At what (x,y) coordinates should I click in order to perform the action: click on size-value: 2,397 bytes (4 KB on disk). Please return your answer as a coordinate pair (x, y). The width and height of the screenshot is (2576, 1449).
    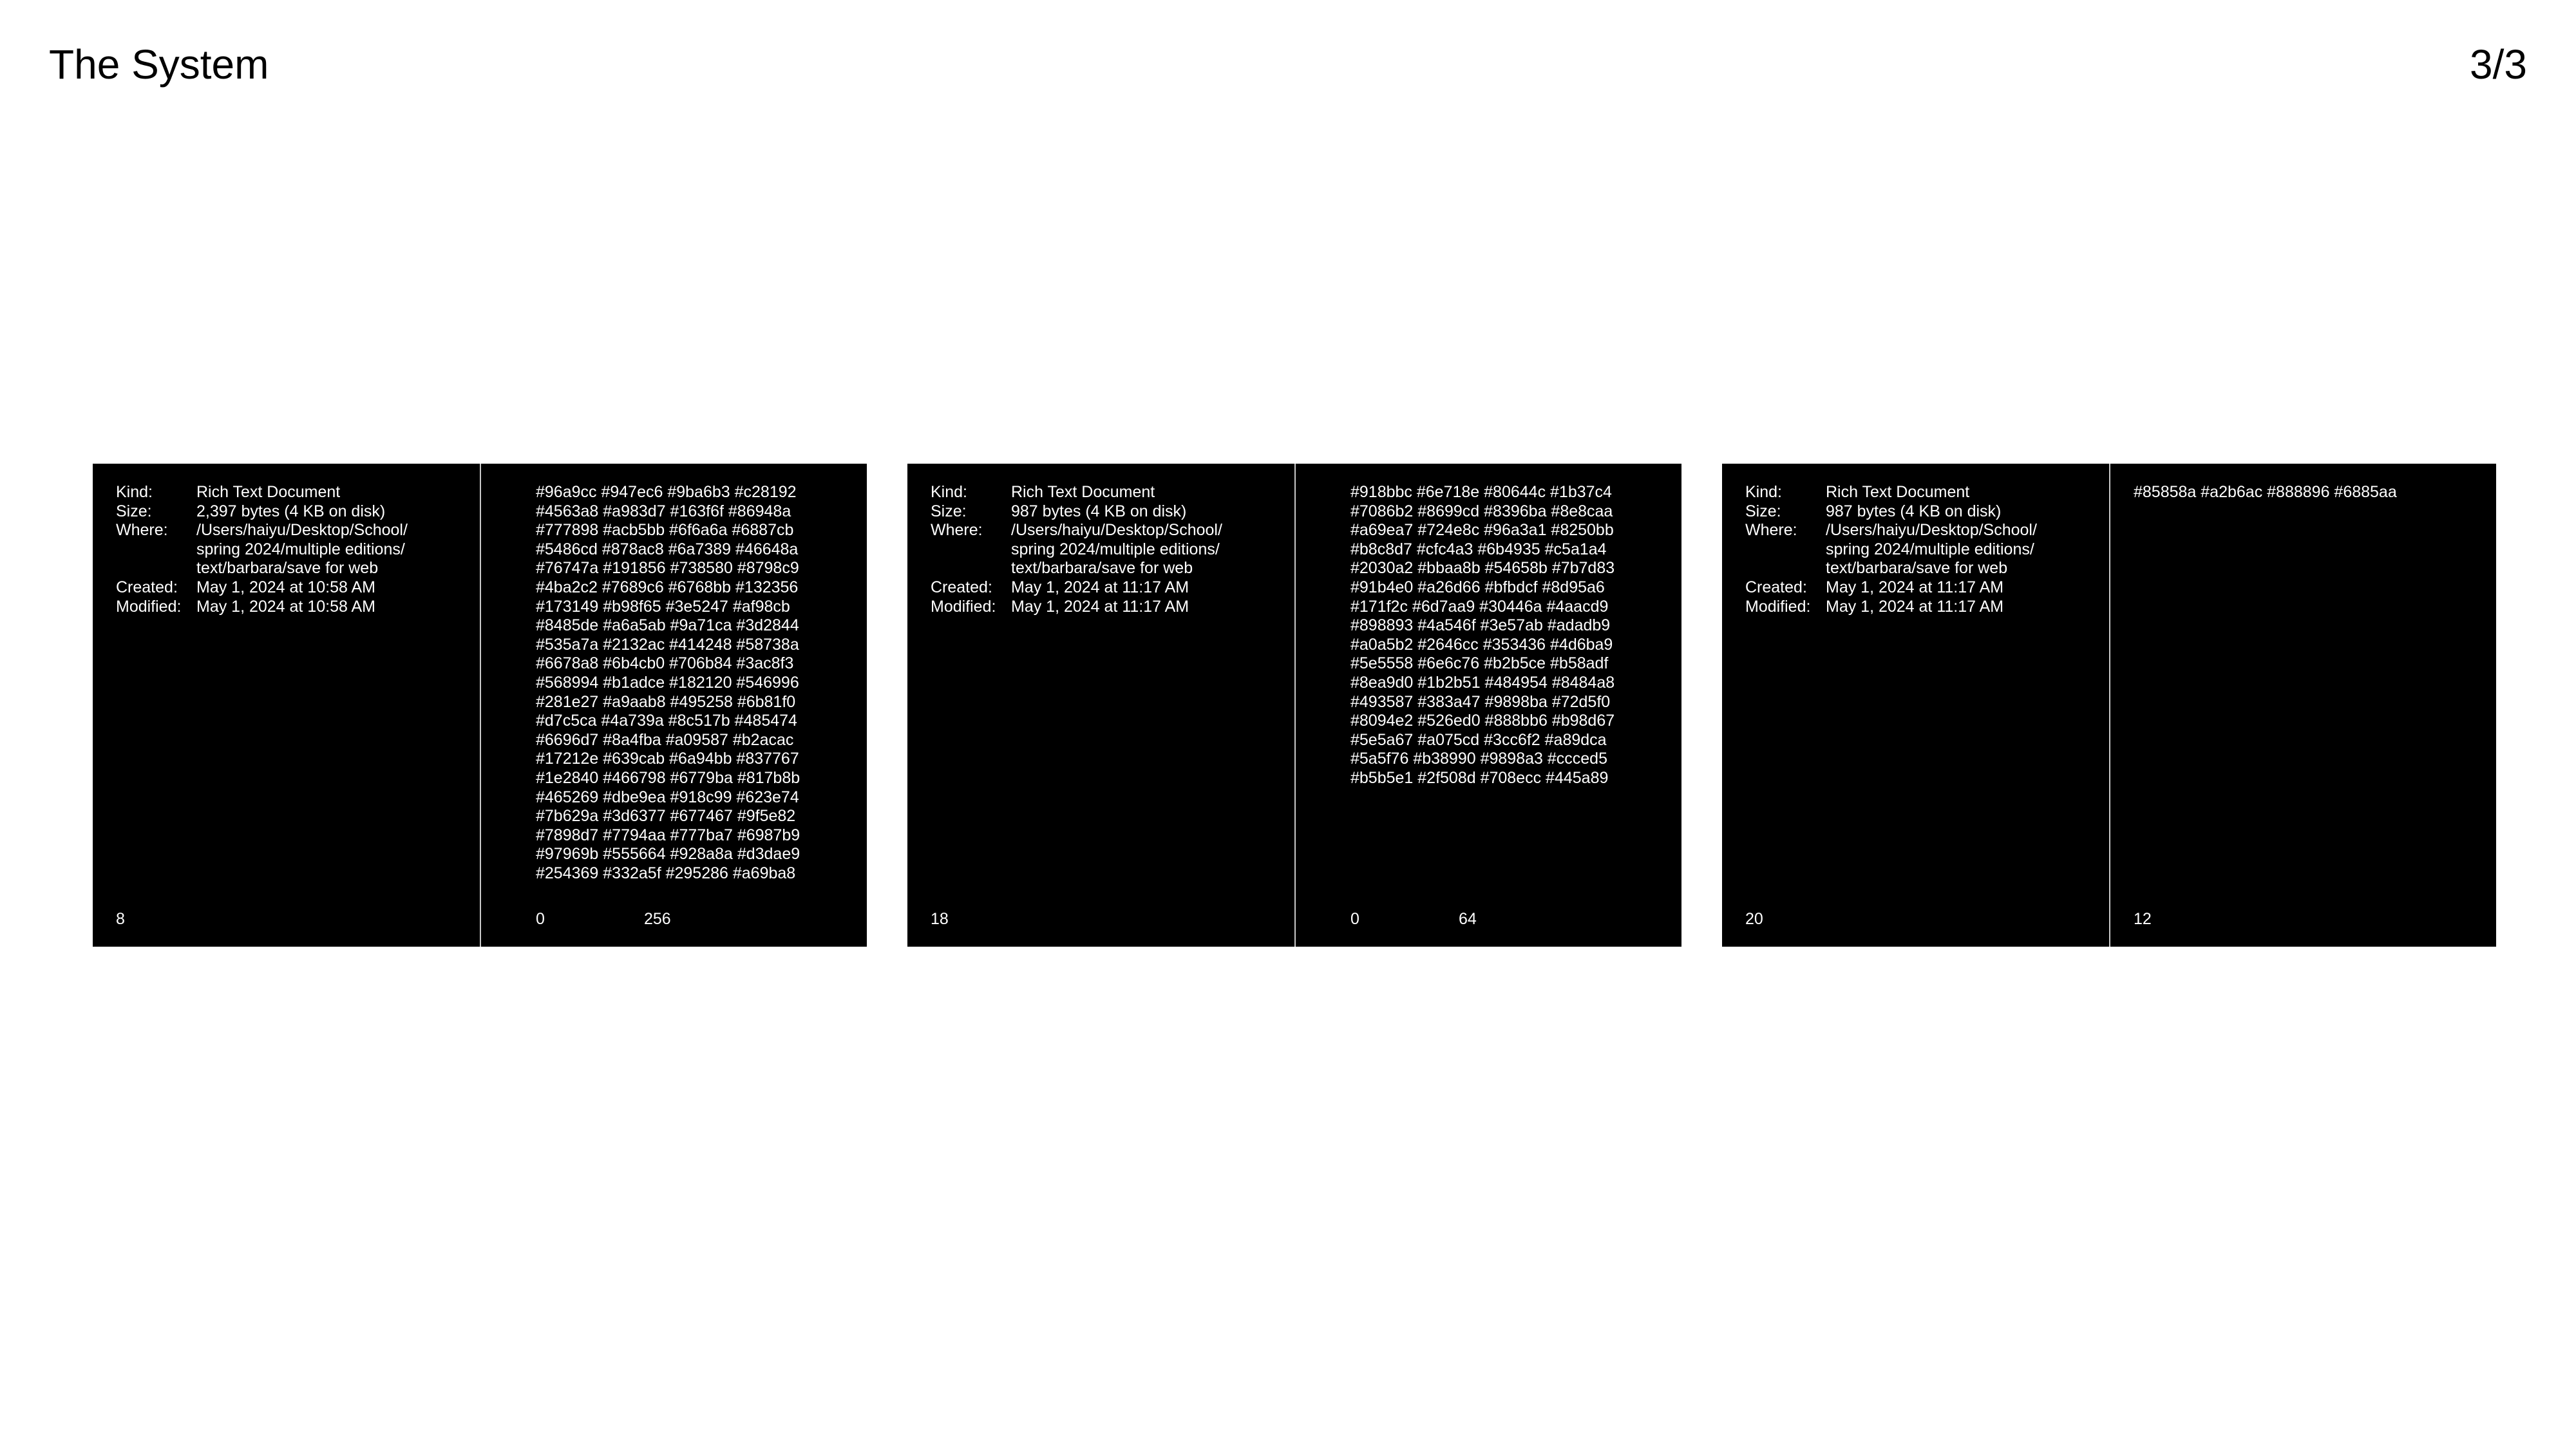
    Looking at the image, I should click on (291, 511).